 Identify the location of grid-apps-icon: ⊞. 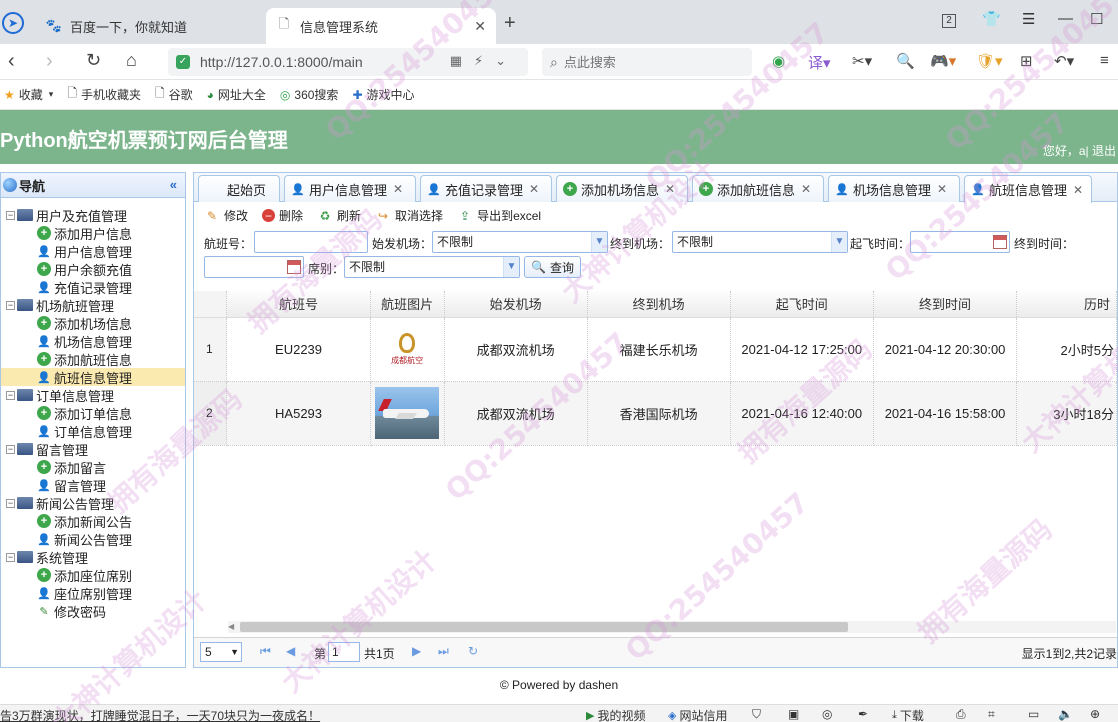
(1026, 61).